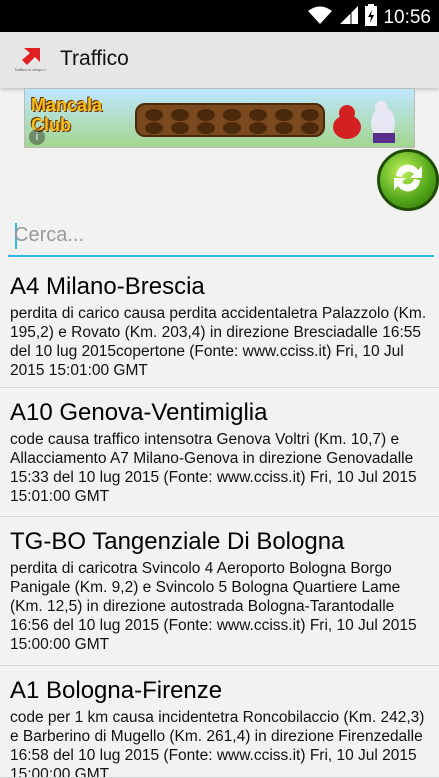 This screenshot has width=439, height=778. What do you see at coordinates (407, 17) in the screenshot?
I see `clock: 10:56` at bounding box center [407, 17].